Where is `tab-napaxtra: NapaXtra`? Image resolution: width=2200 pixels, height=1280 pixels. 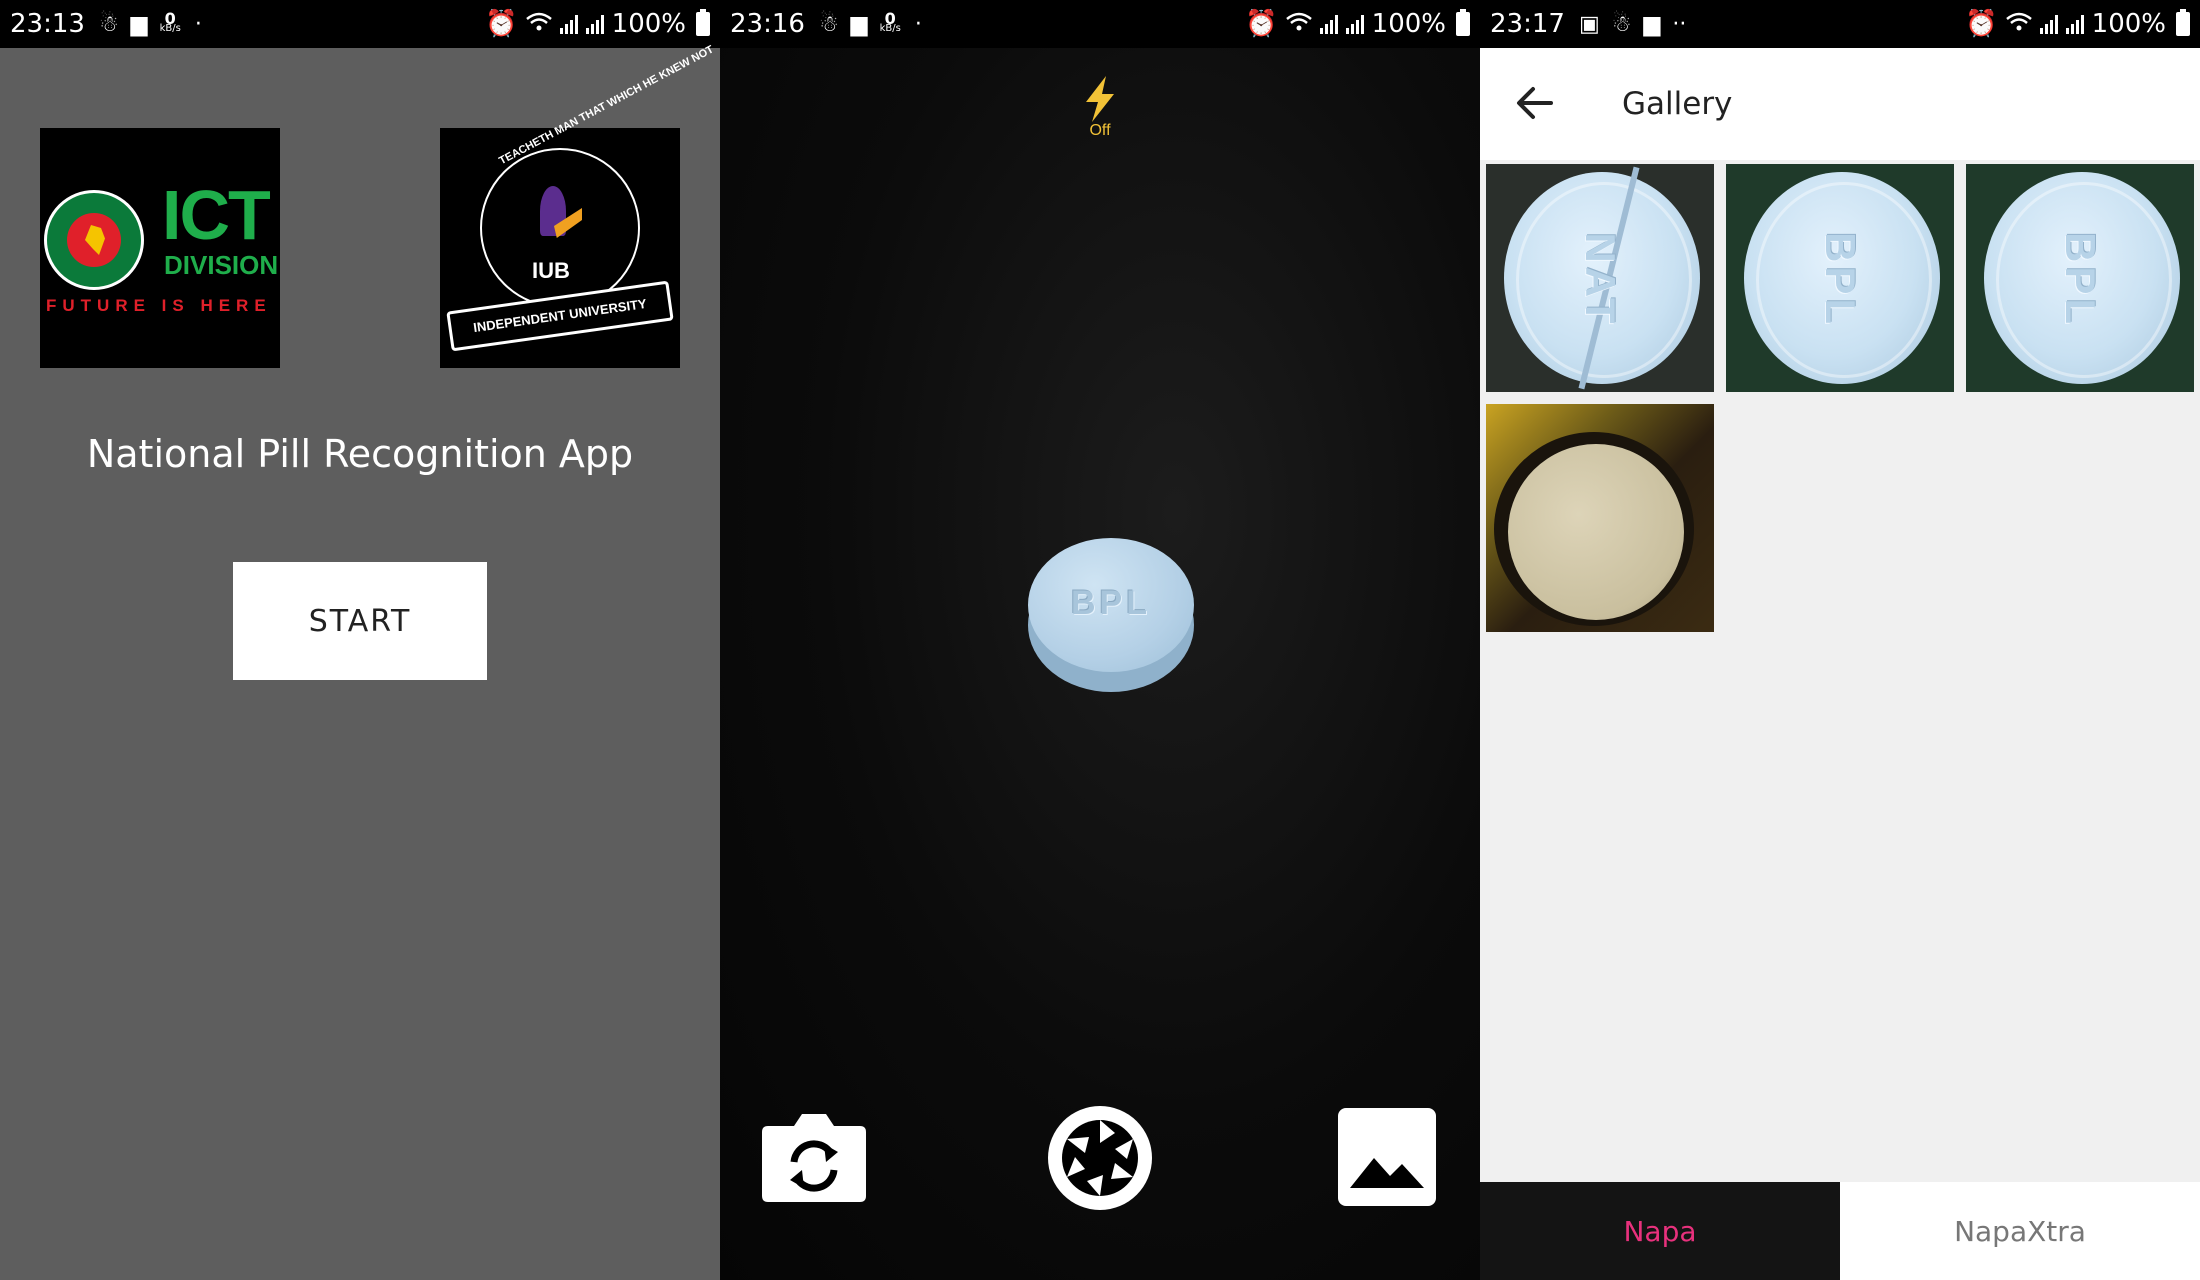 tab-napaxtra: NapaXtra is located at coordinates (2020, 1231).